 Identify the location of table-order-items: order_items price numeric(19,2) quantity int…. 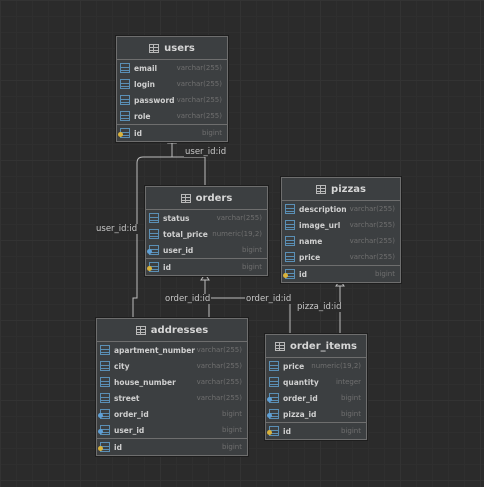
(316, 387).